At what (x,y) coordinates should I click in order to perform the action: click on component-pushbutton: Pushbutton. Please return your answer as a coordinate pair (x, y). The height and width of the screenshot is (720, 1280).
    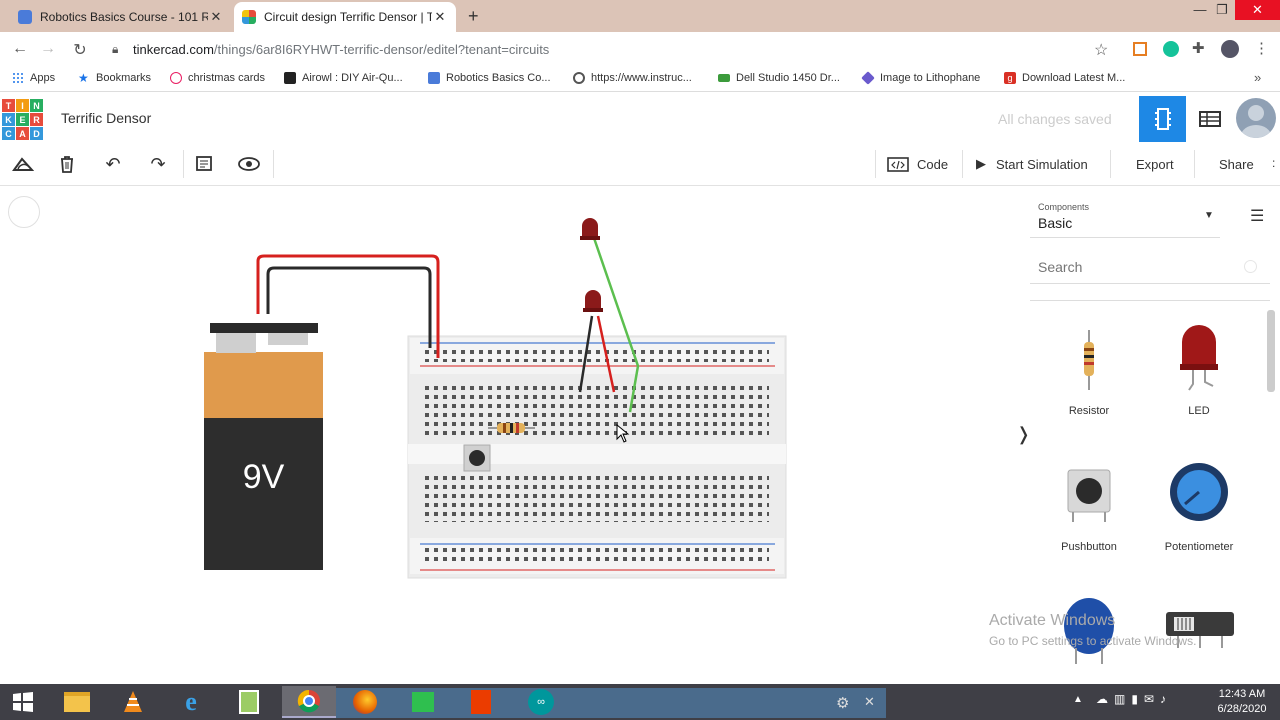
    Looking at the image, I should click on (1089, 510).